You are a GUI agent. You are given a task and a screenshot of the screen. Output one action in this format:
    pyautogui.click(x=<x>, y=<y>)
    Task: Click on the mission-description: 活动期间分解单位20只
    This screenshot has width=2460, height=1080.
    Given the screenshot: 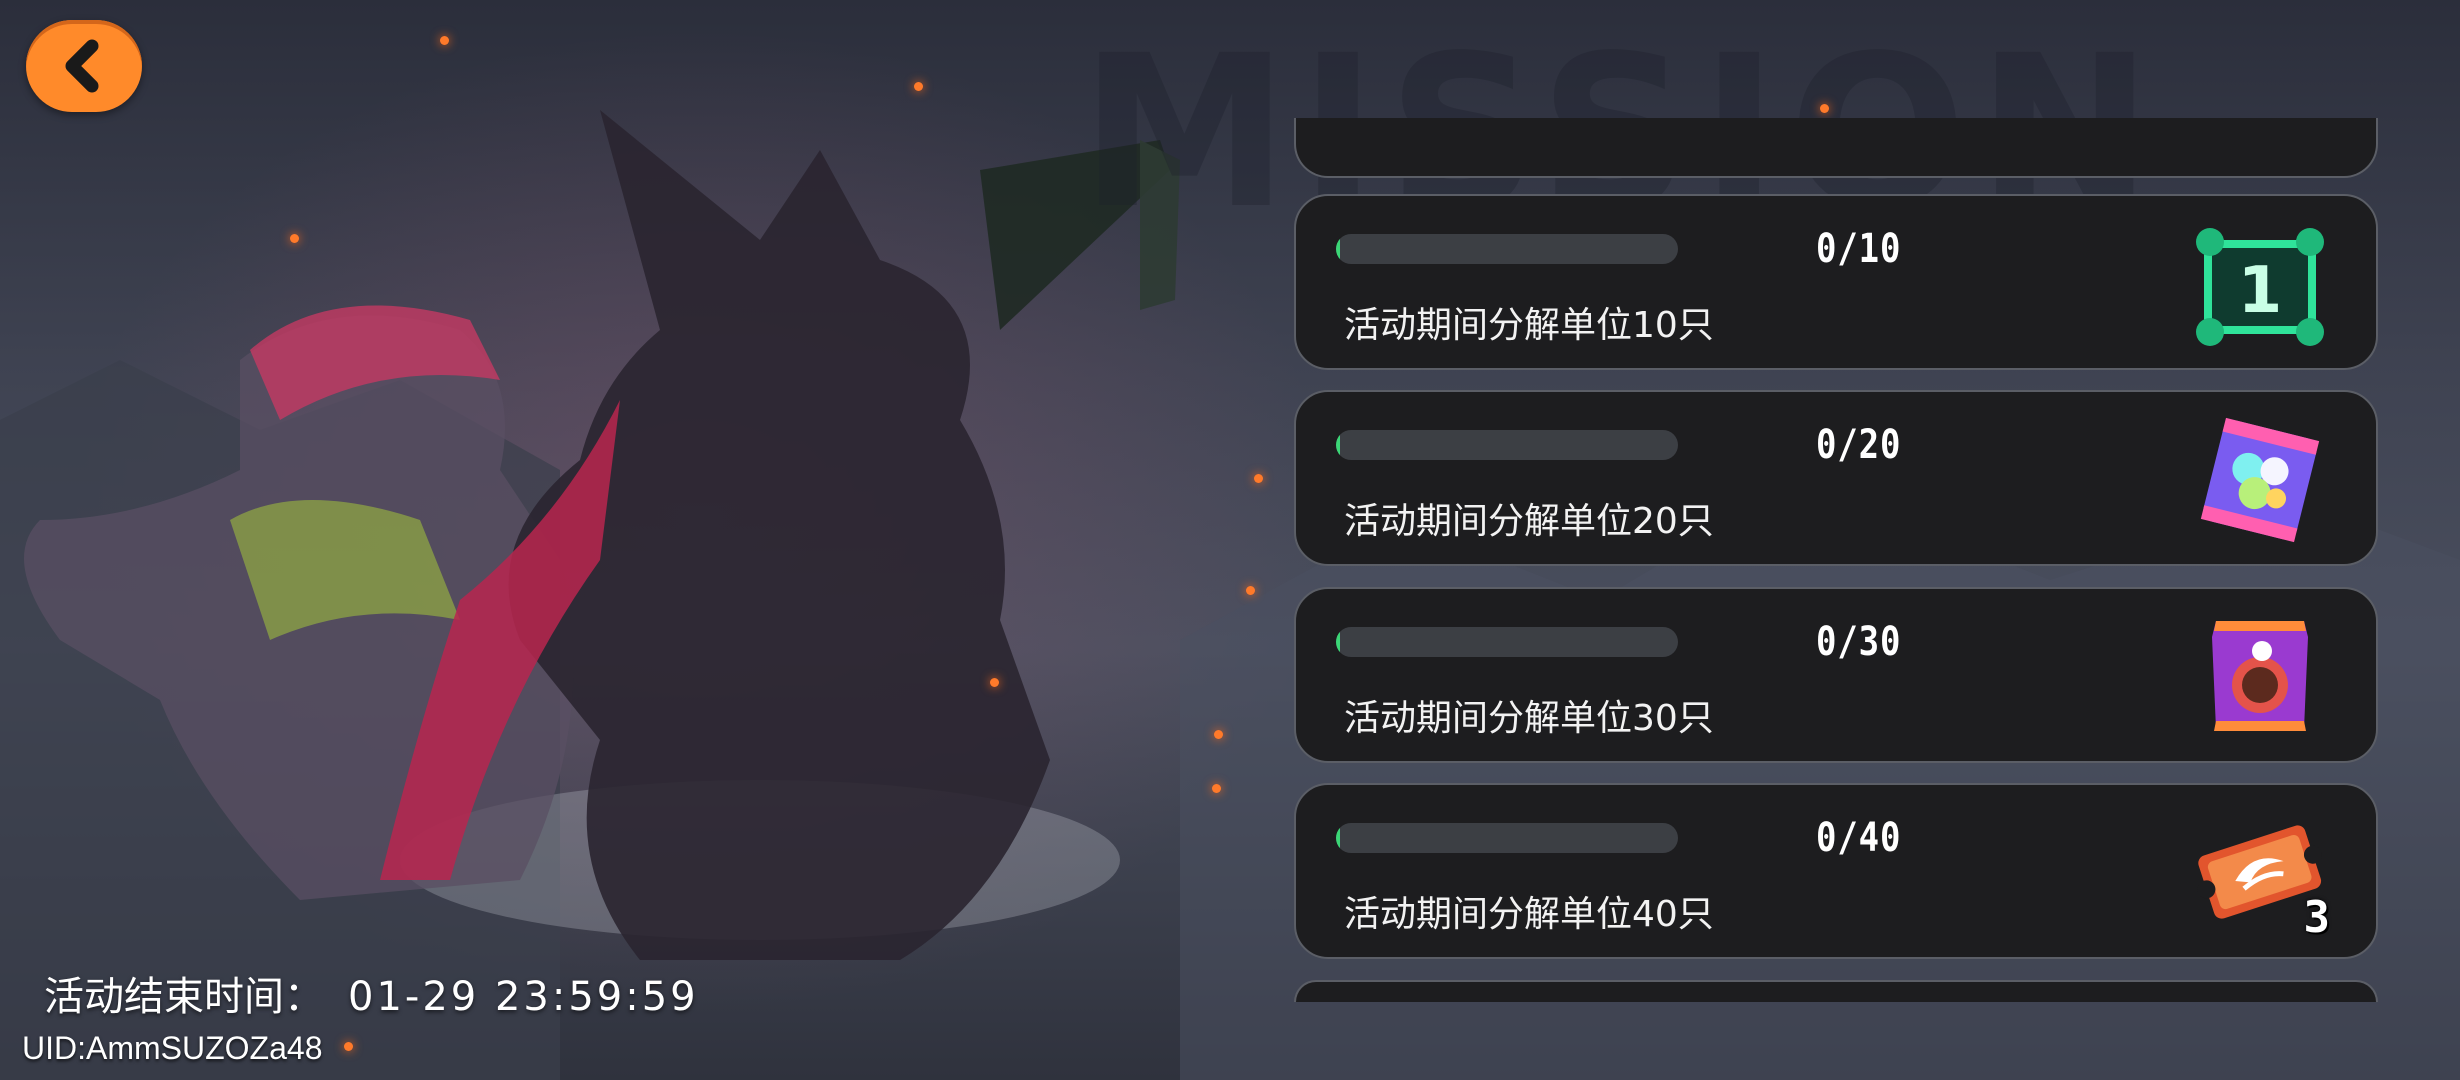 What is the action you would take?
    pyautogui.click(x=1529, y=521)
    